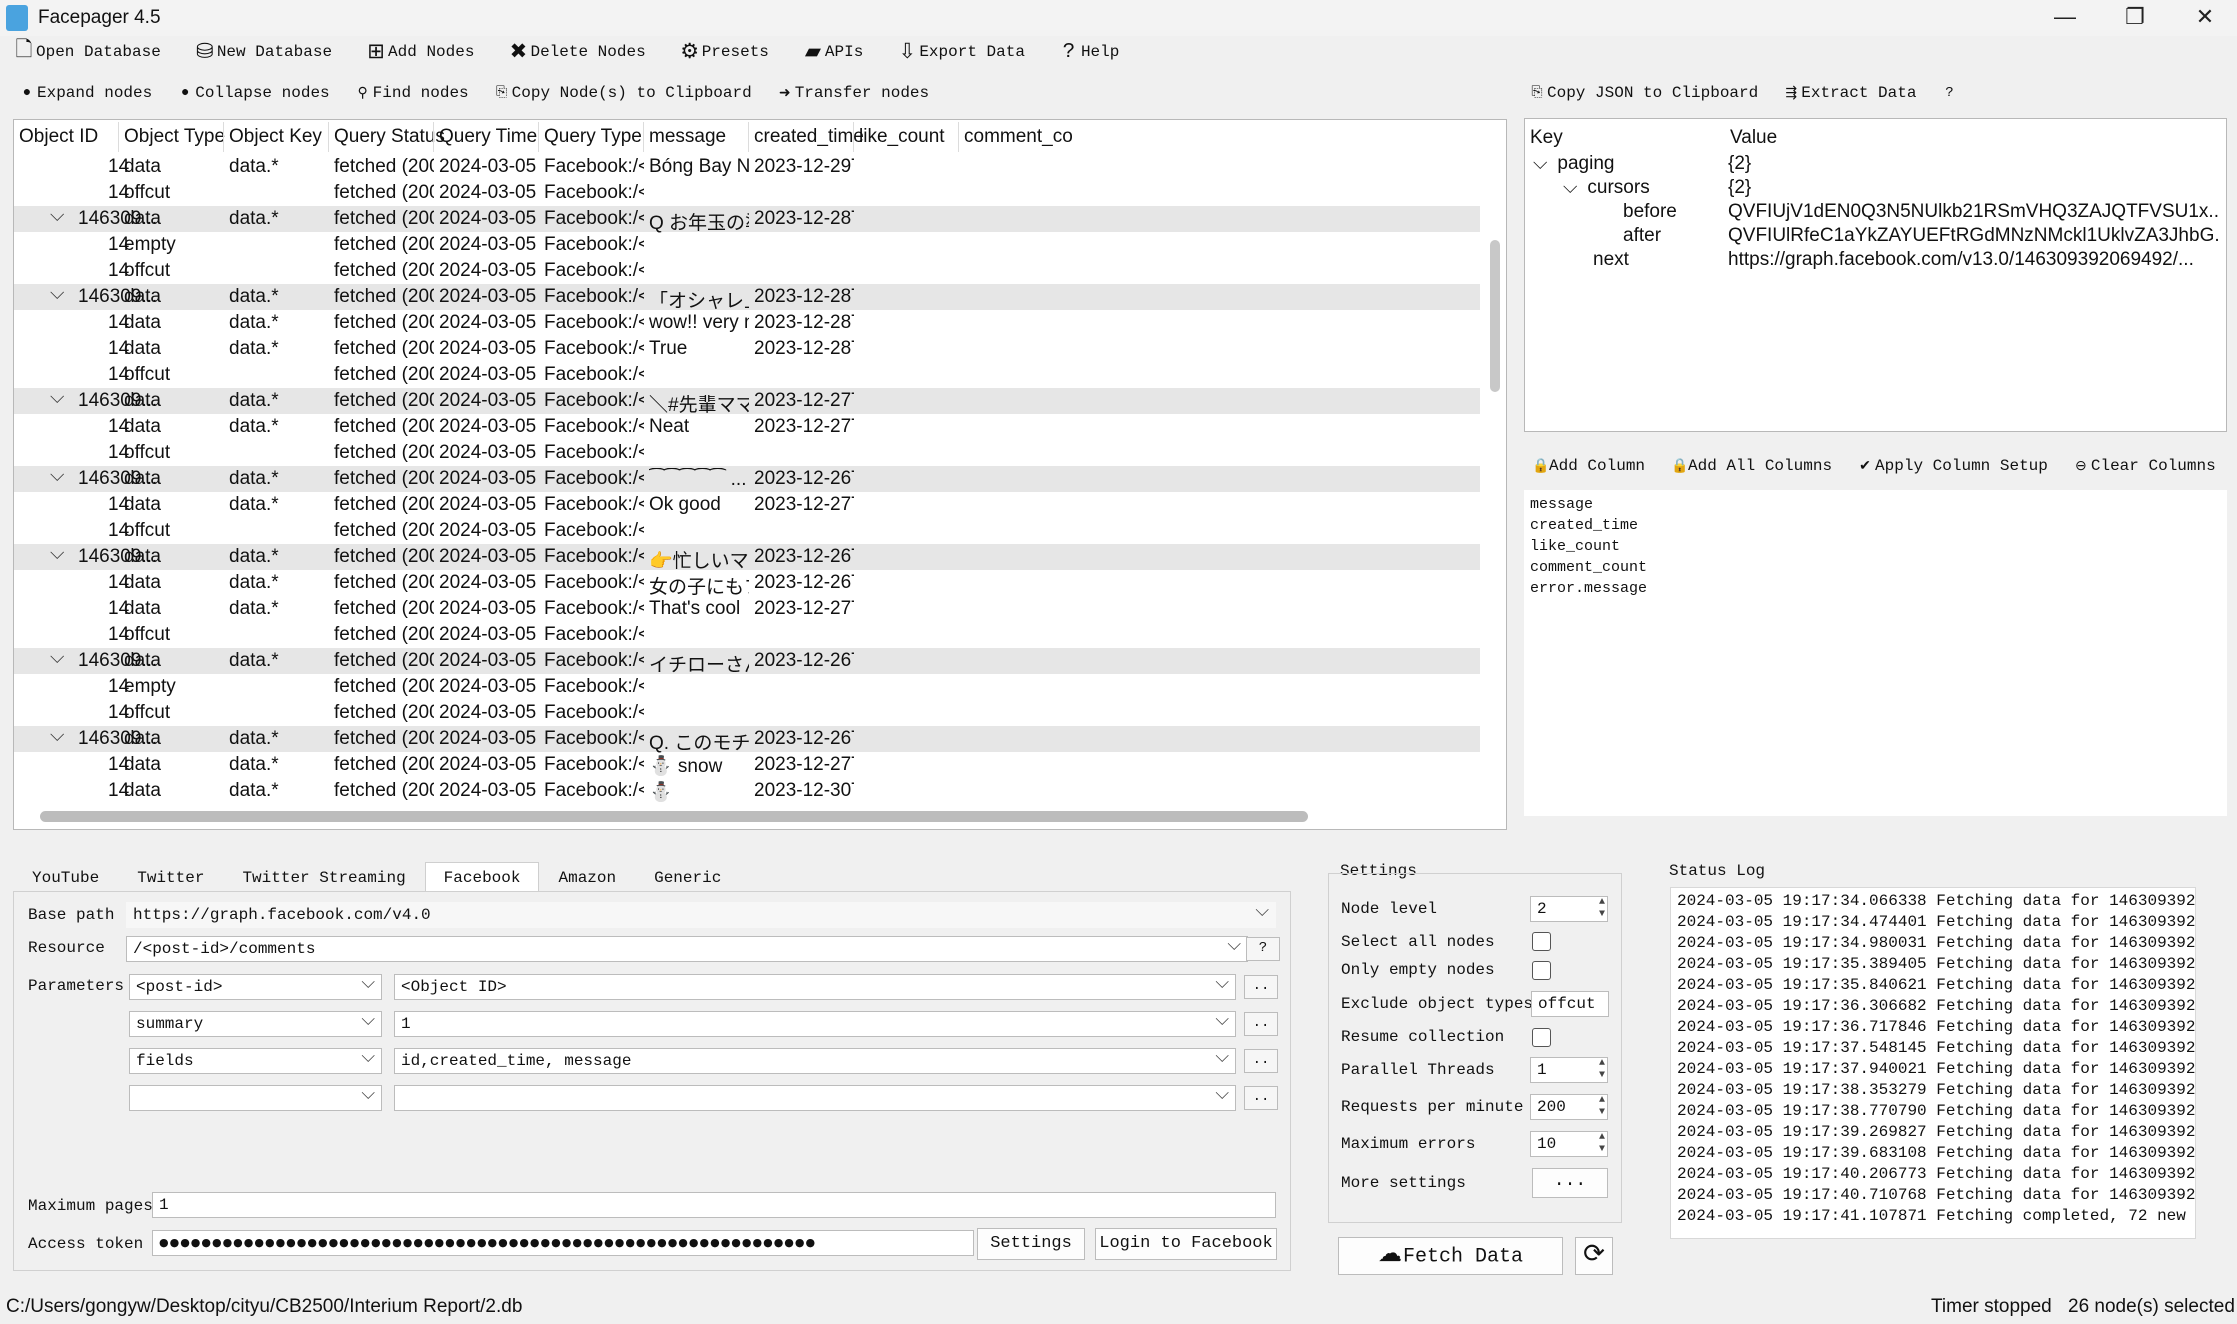 The width and height of the screenshot is (2237, 1324). I want to click on tab-twitter: Twitter, so click(170, 877).